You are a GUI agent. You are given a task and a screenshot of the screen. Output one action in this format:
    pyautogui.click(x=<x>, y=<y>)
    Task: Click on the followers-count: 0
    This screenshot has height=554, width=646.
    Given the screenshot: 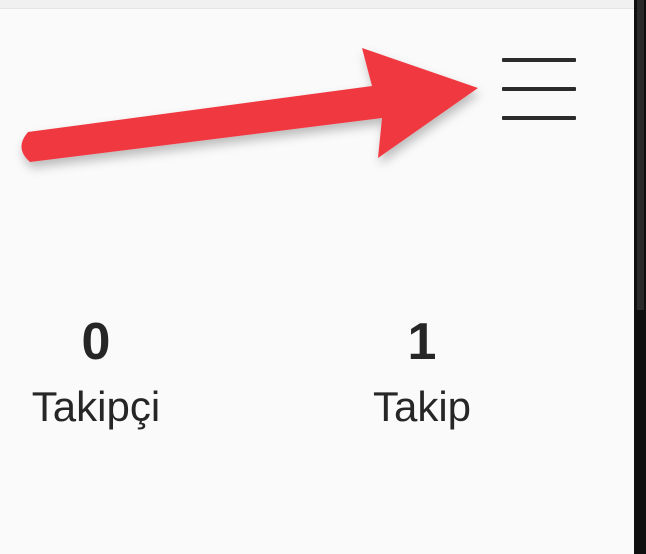 What is the action you would take?
    pyautogui.click(x=96, y=342)
    